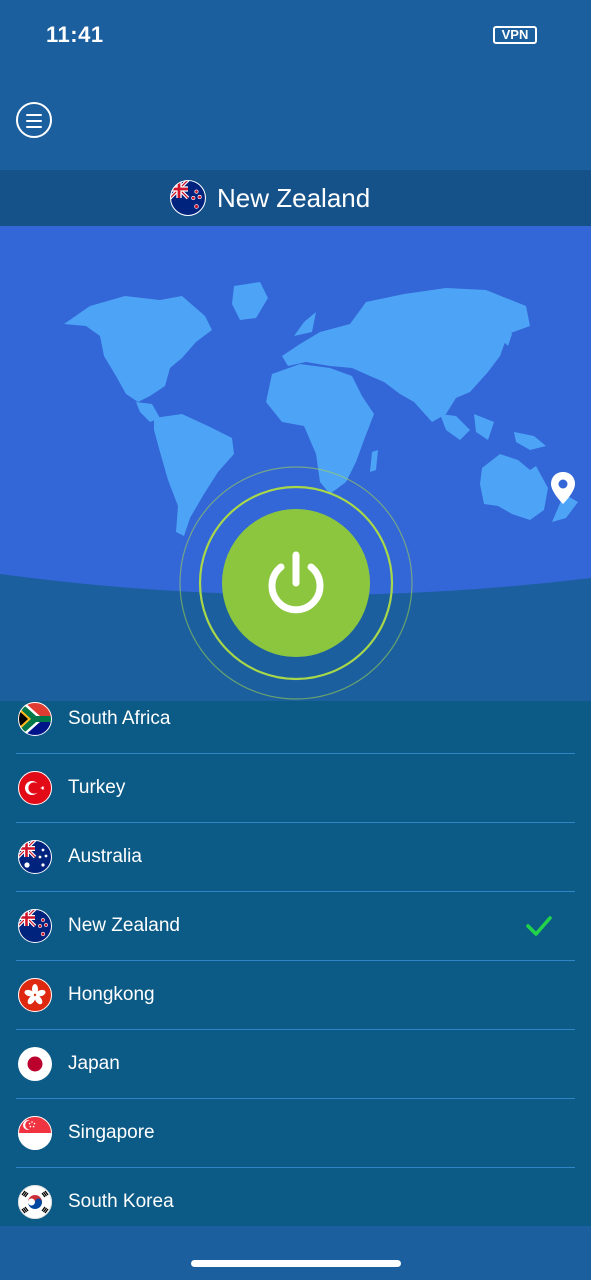 This screenshot has width=591, height=1280. Describe the element at coordinates (295, 1064) in the screenshot. I see `country-row-japan: Japan` at that location.